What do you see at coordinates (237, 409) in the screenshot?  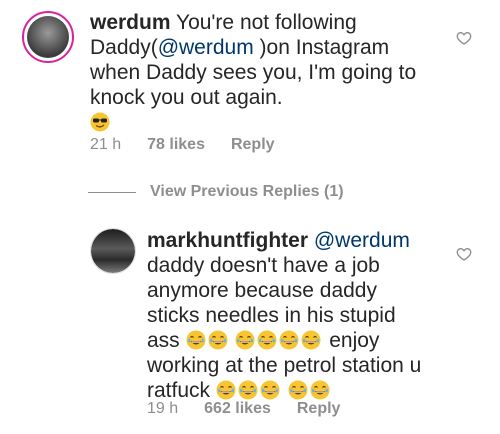 I see `likes-count-2: 662 likes` at bounding box center [237, 409].